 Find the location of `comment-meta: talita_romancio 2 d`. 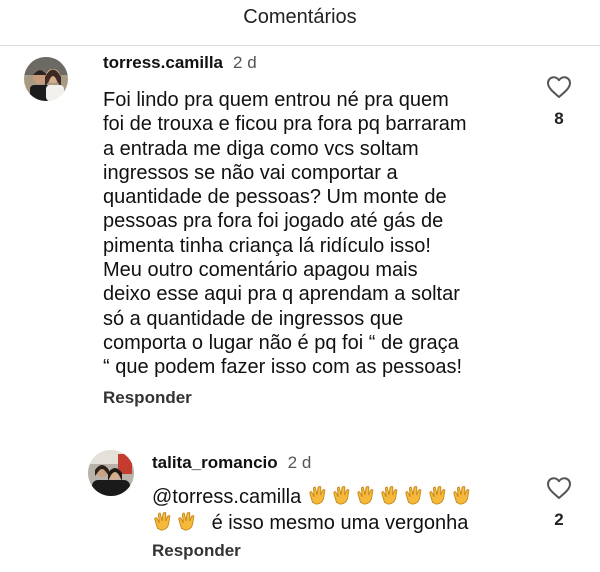

comment-meta: talita_romancio 2 d is located at coordinates (231, 463).